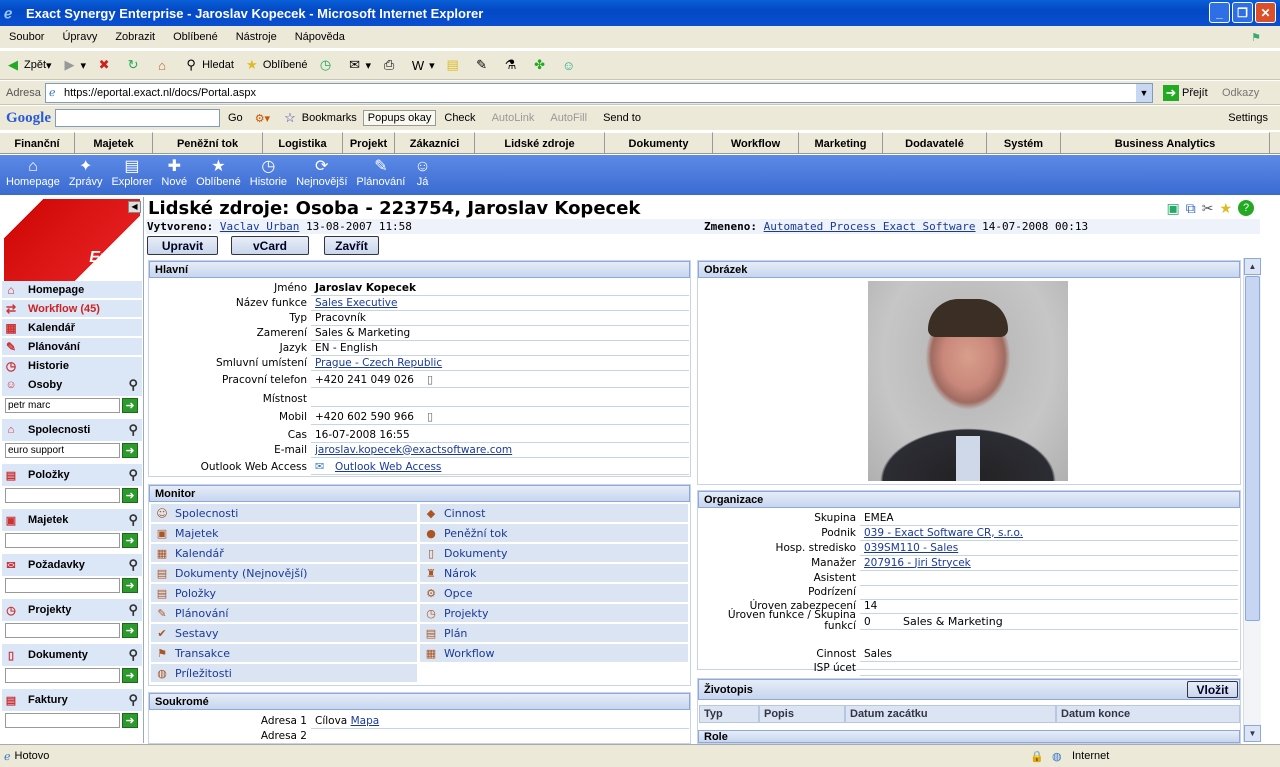 Image resolution: width=1280 pixels, height=767 pixels. I want to click on mail-button: ✉ ▾, so click(359, 65).